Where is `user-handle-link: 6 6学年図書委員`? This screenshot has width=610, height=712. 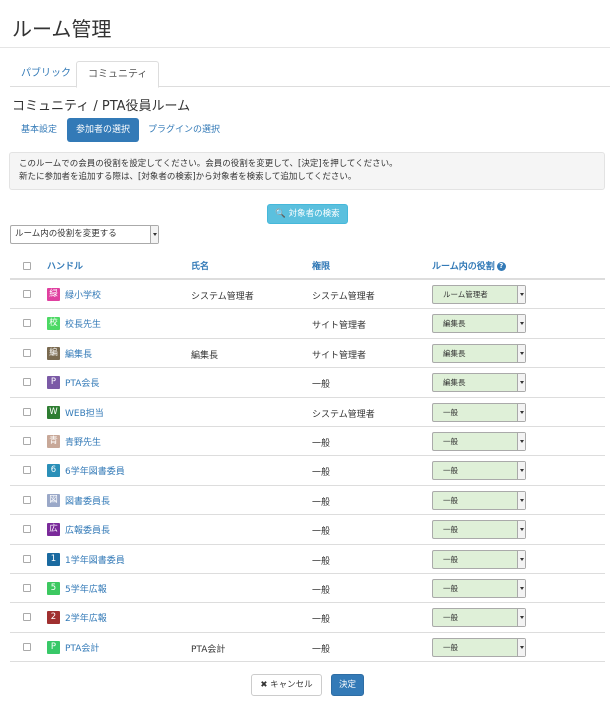
user-handle-link: 6 6学年図書委員 is located at coordinates (86, 470).